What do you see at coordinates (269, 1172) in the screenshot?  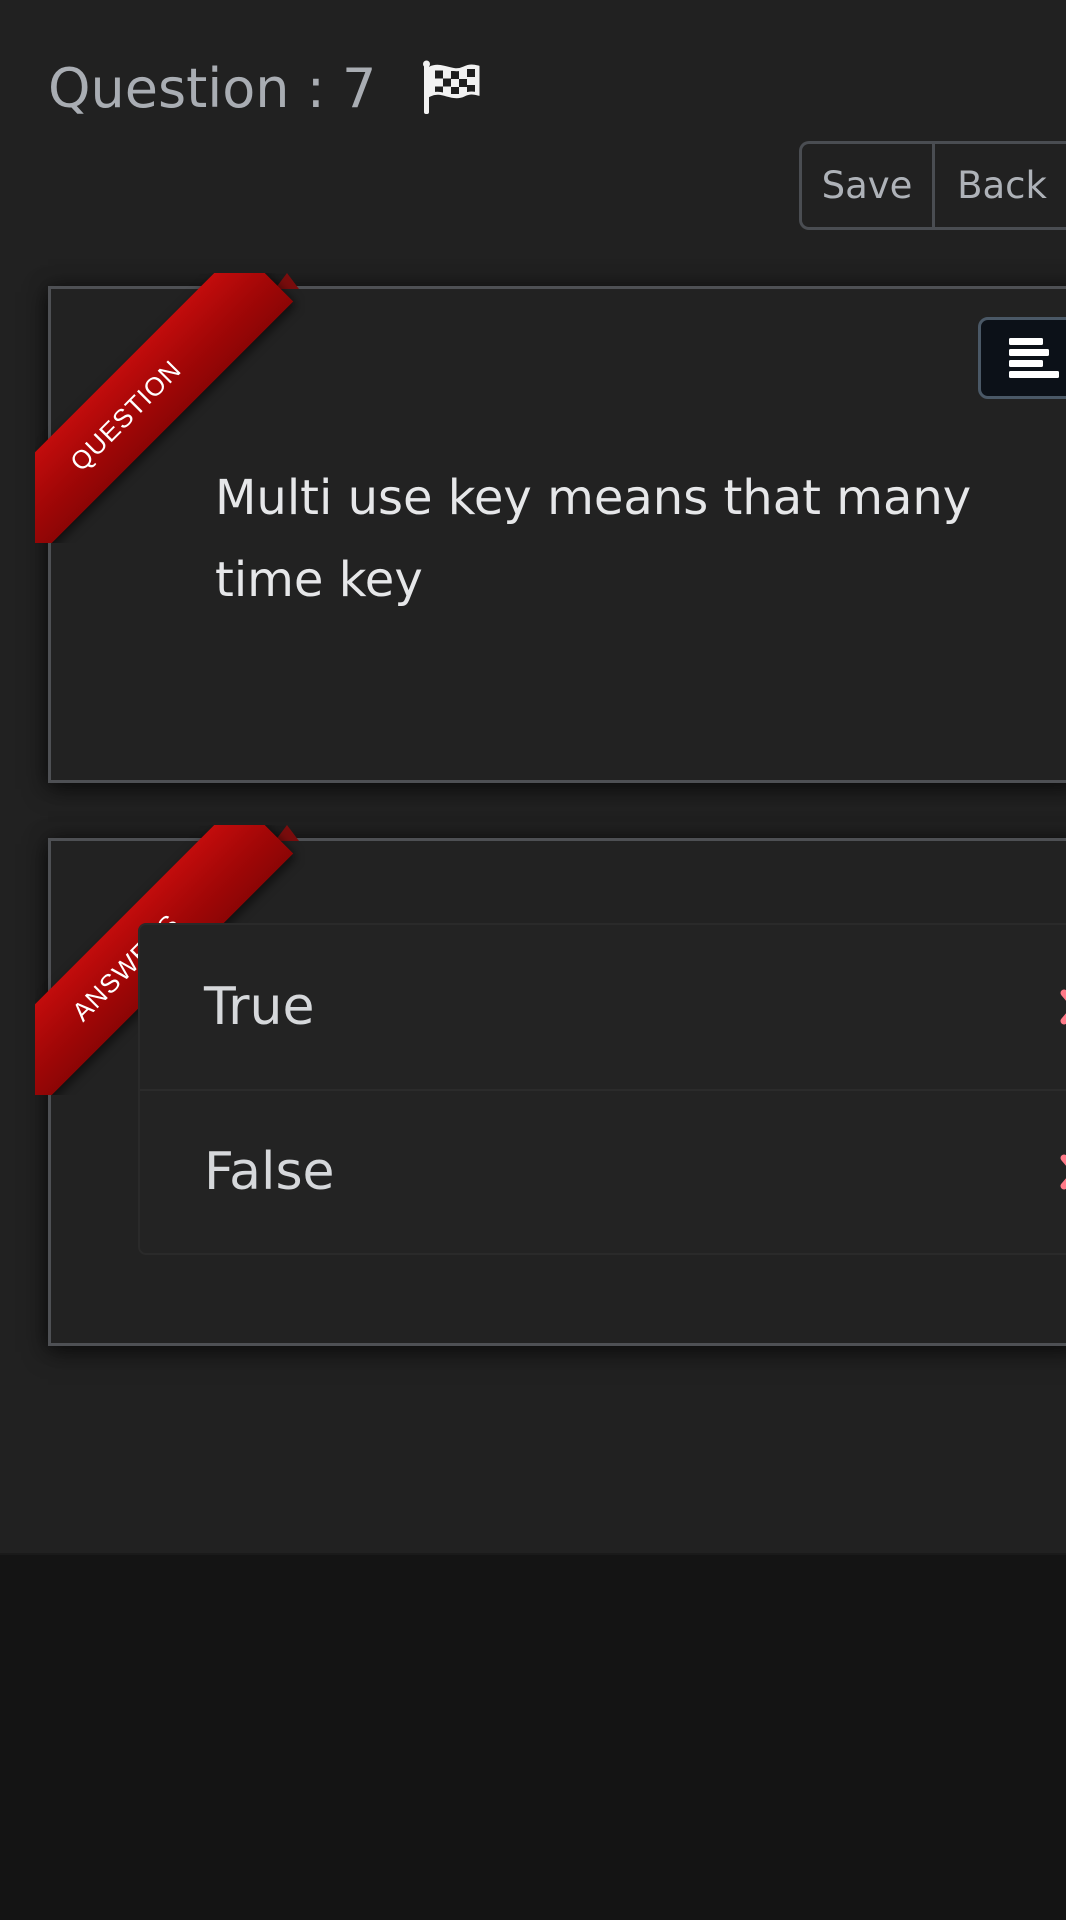 I see `answer-label: False` at bounding box center [269, 1172].